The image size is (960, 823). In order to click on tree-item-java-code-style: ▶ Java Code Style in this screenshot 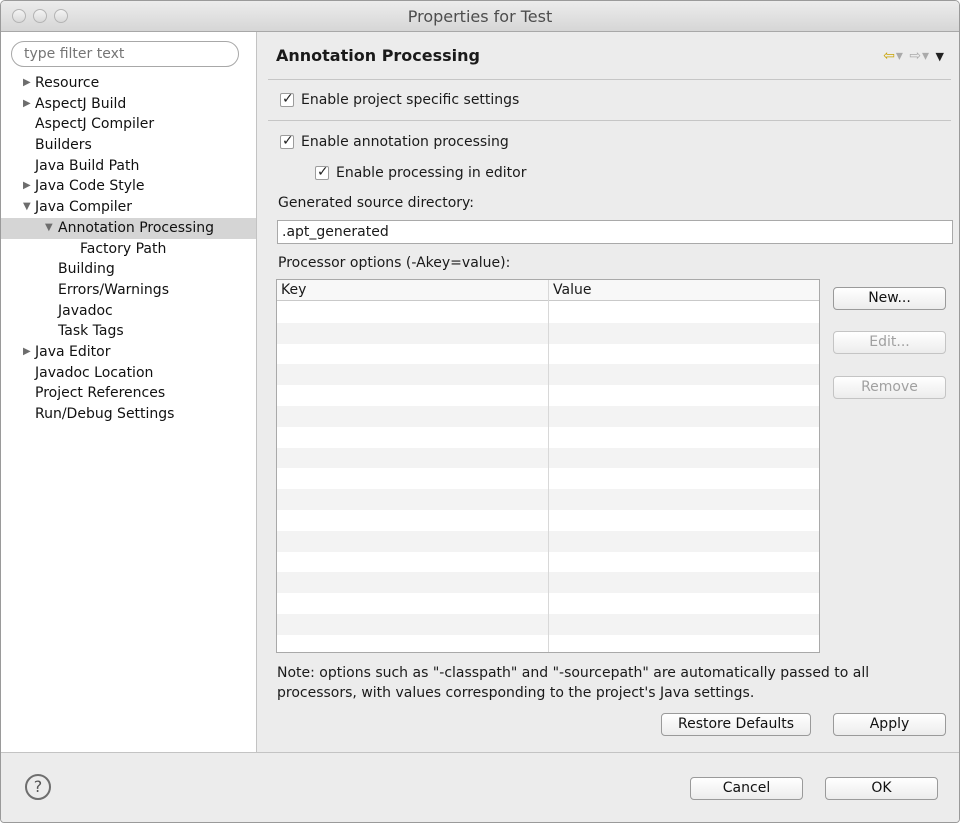, I will do `click(128, 186)`.